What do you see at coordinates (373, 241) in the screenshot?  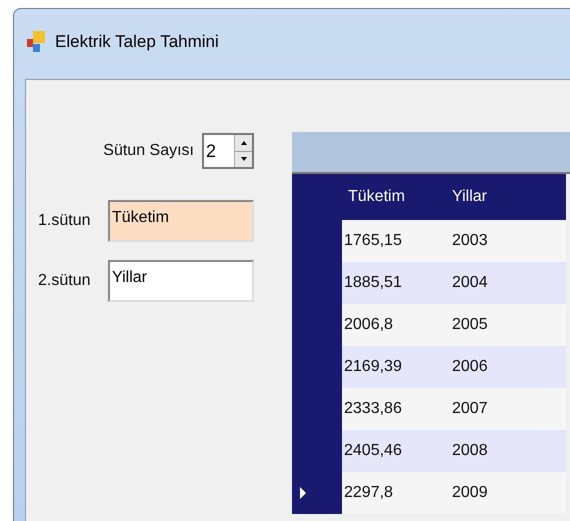 I see `table-cell-text: 1765,15` at bounding box center [373, 241].